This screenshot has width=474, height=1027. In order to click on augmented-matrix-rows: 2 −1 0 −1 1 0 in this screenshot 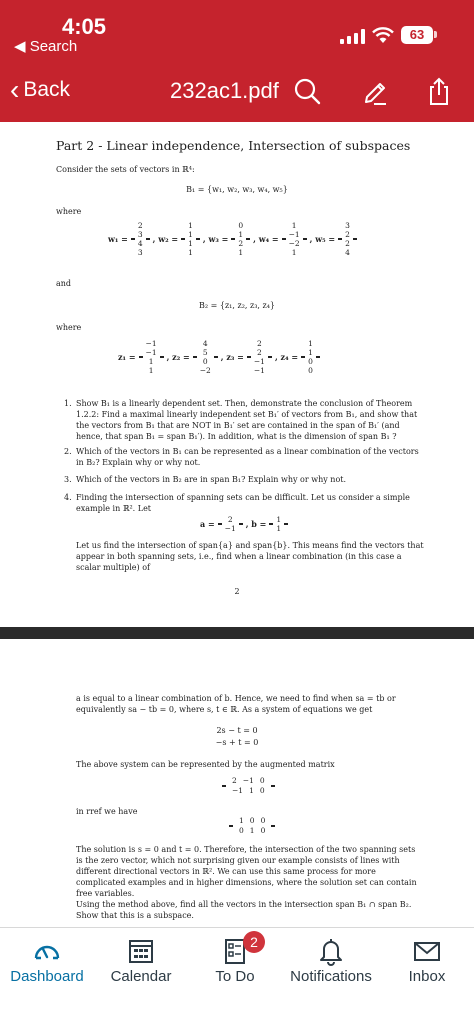, I will do `click(248, 786)`.